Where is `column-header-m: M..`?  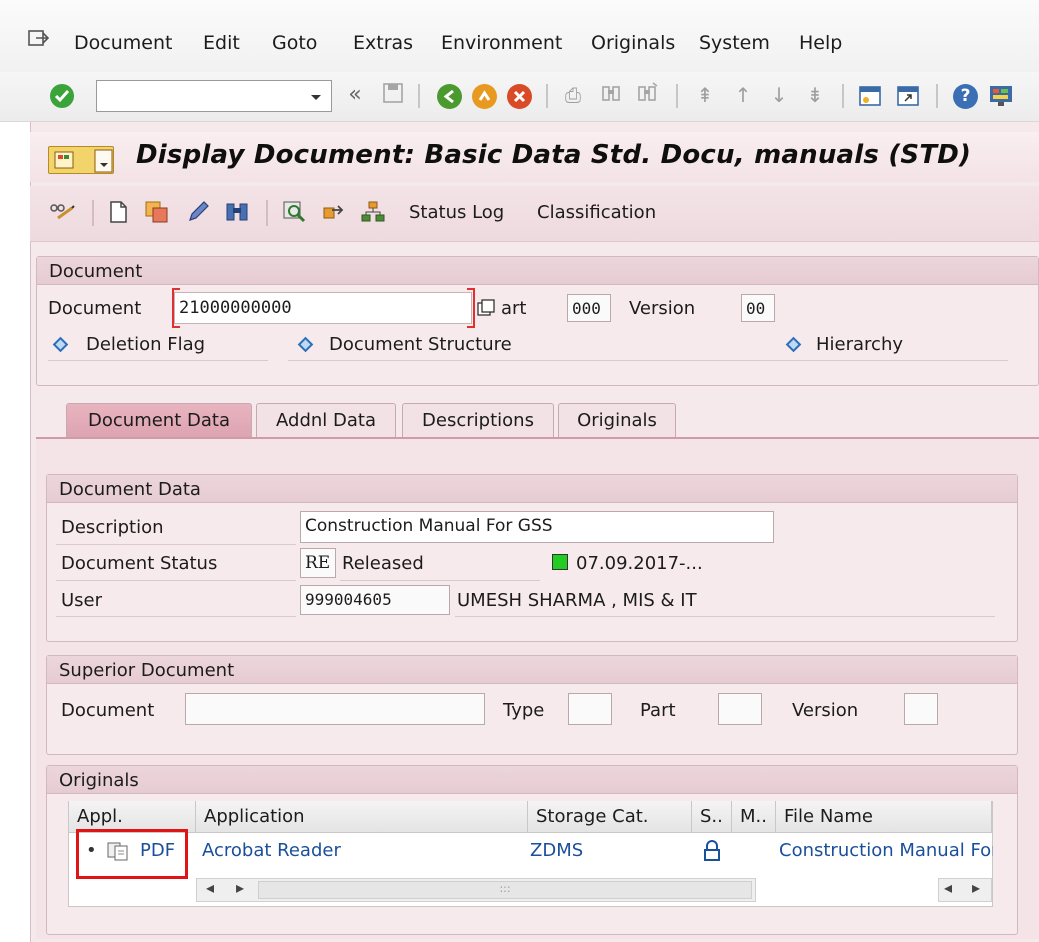
column-header-m: M.. is located at coordinates (754, 817).